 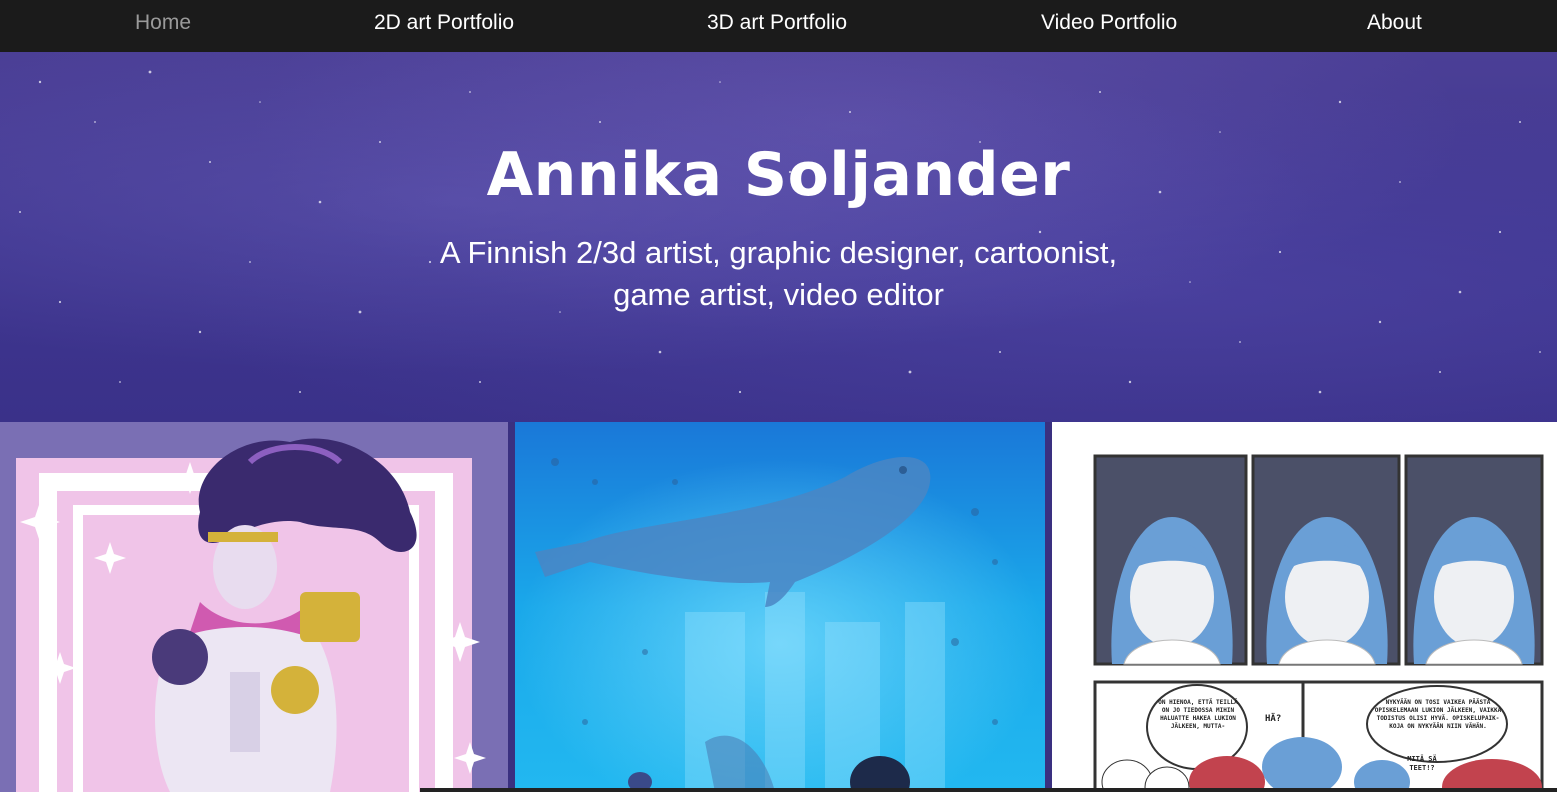 I want to click on comic-bubble-text-4: MITÄ SÄ TEET!?, so click(x=1422, y=763).